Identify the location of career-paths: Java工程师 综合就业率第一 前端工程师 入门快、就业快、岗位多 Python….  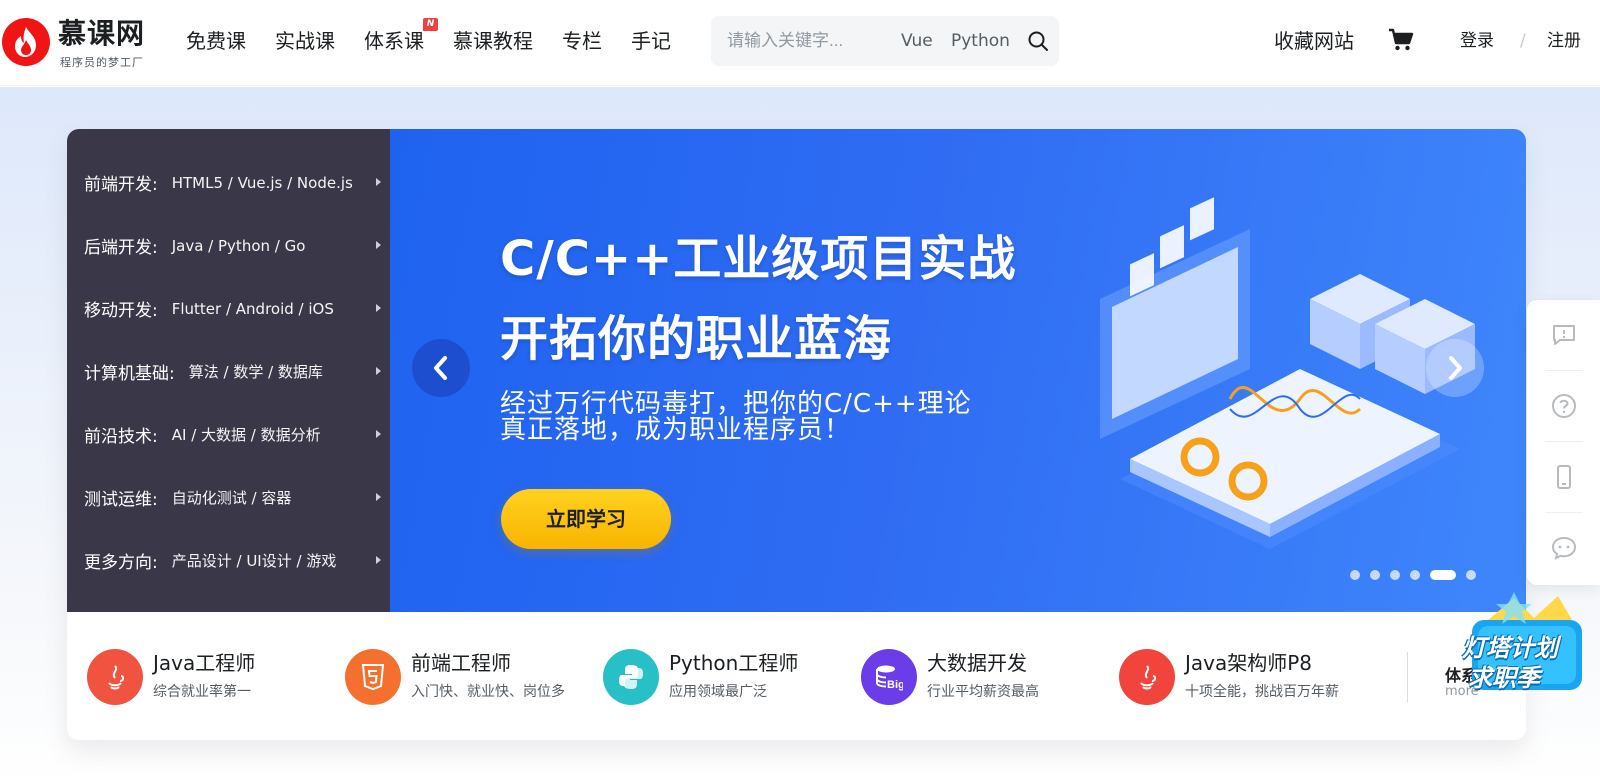
(796, 676).